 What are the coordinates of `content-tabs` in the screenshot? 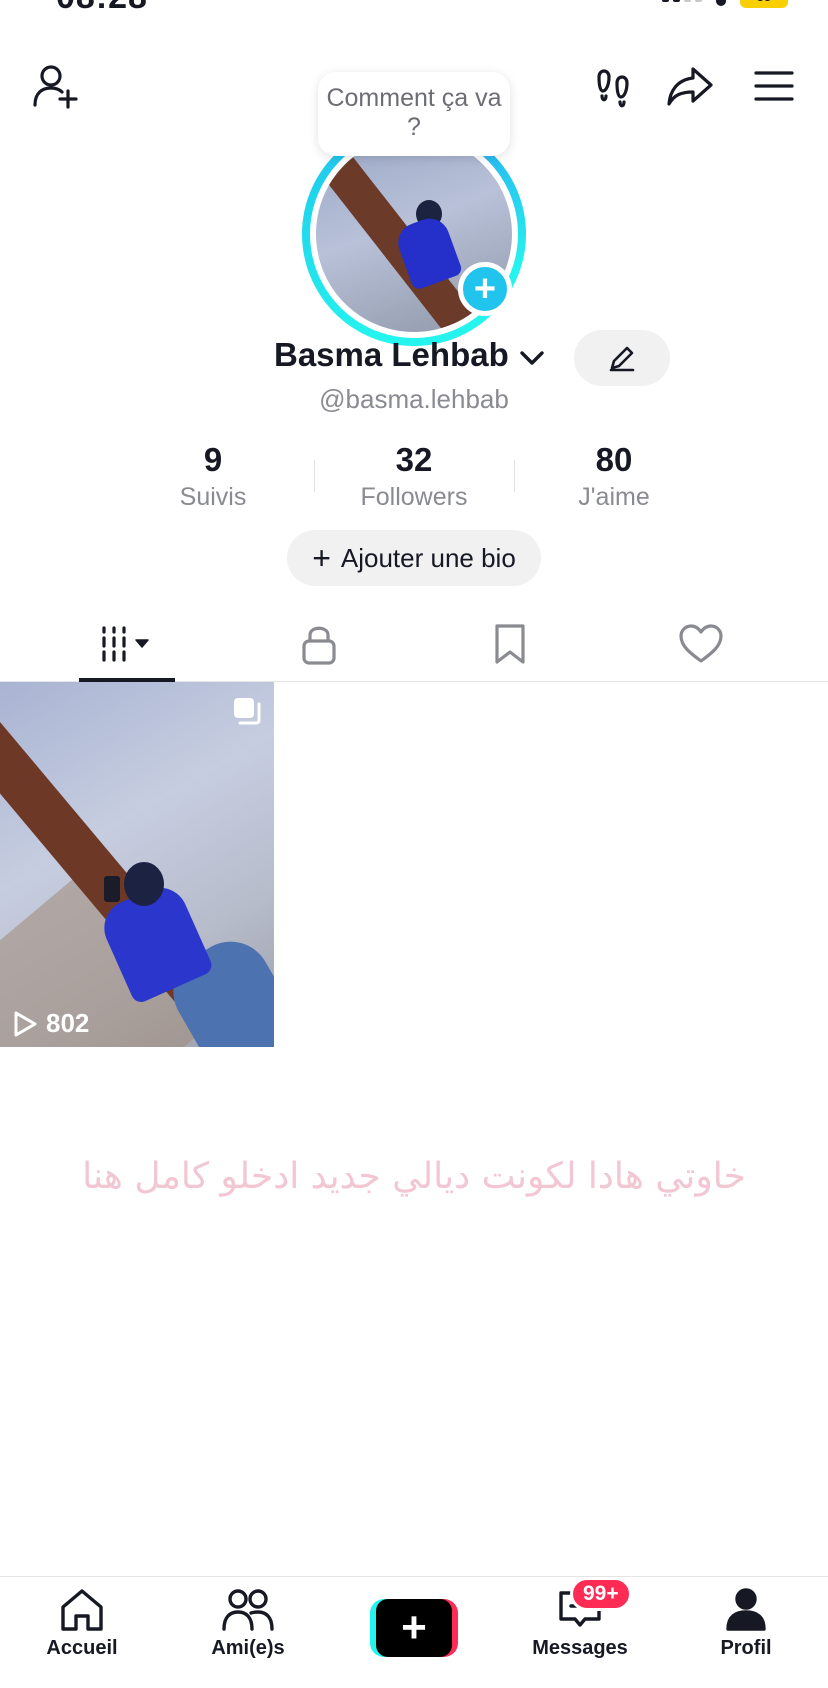 It's located at (414, 644).